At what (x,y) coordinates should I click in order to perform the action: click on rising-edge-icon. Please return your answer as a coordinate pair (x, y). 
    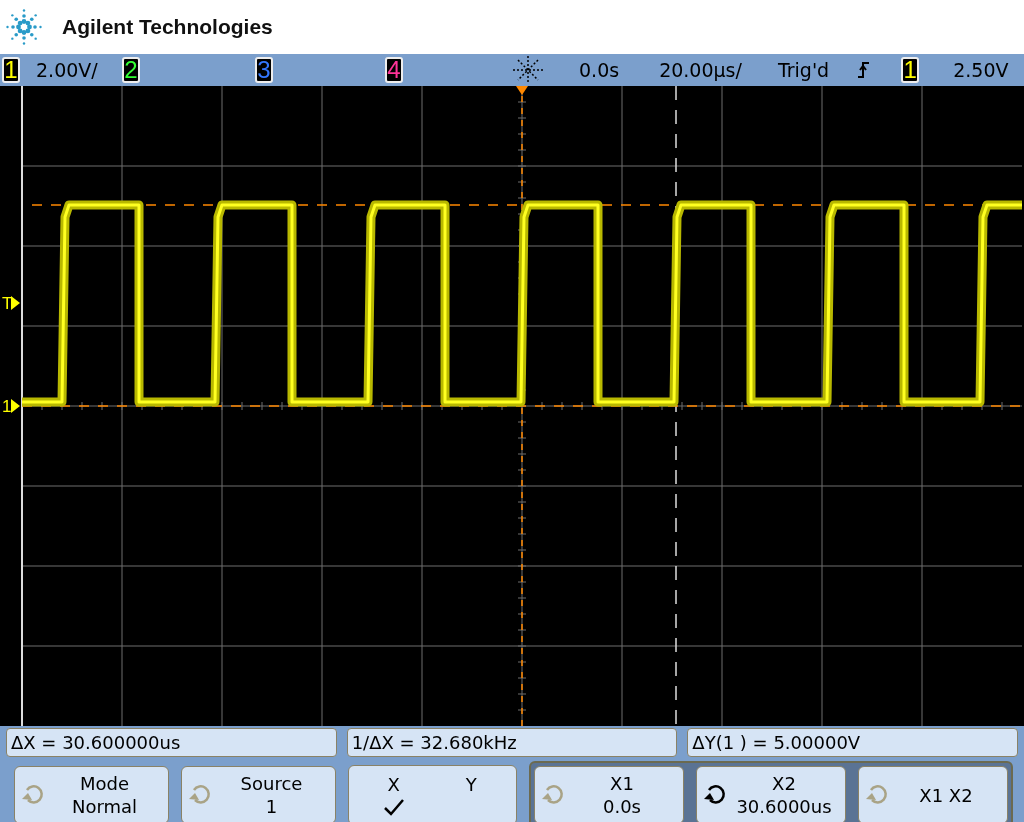
    Looking at the image, I should click on (864, 70).